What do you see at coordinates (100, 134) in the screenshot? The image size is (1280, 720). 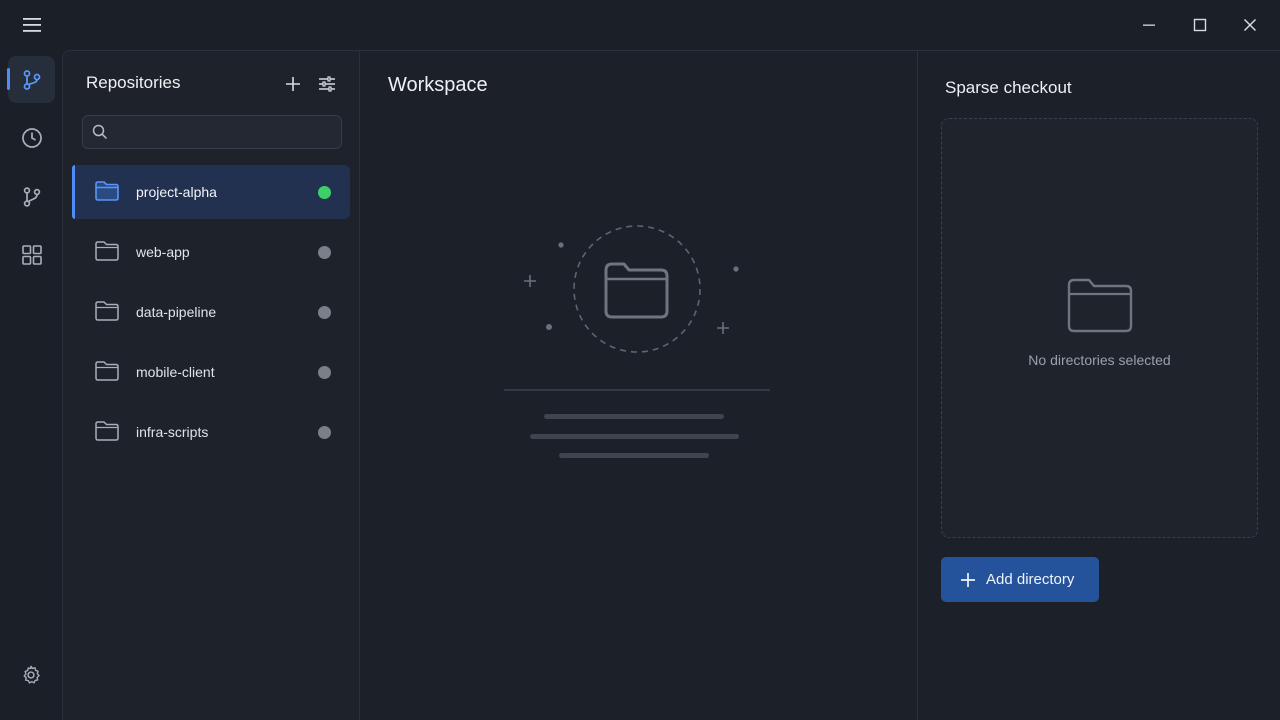 I see `search-icon` at bounding box center [100, 134].